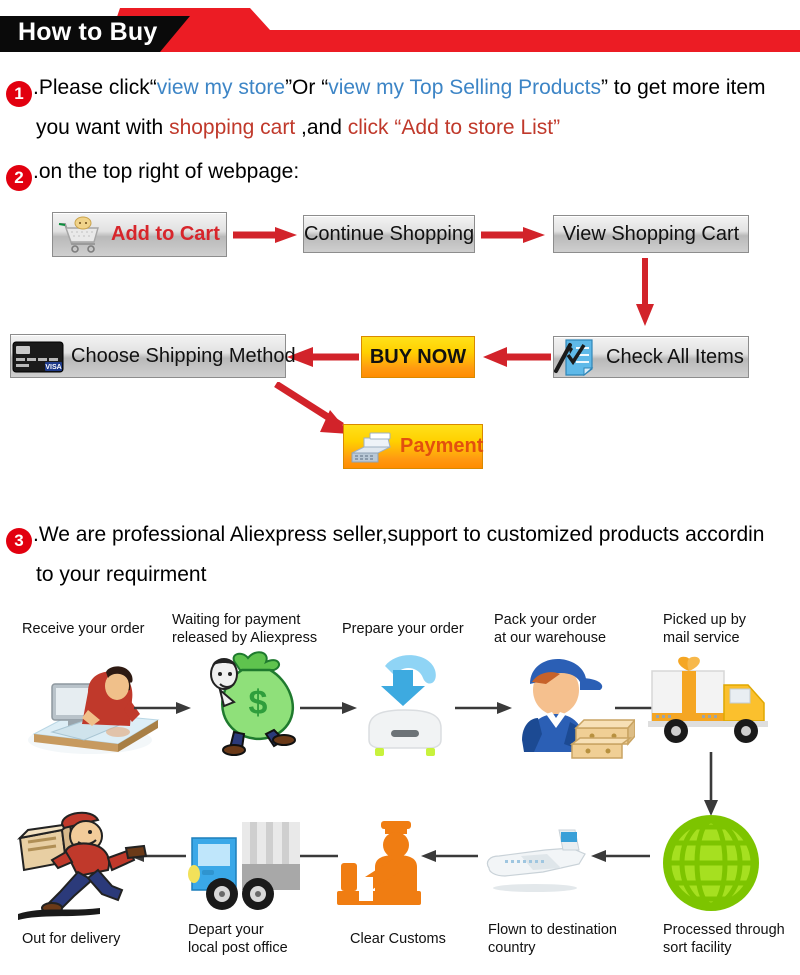 The width and height of the screenshot is (800, 975). What do you see at coordinates (683, 87) in the screenshot?
I see `step-1-t3: ” to get more item` at bounding box center [683, 87].